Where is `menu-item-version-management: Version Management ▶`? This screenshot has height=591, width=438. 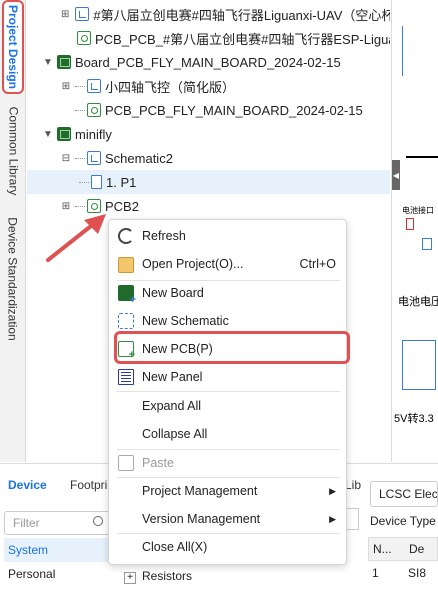
menu-item-version-management: Version Management ▶ is located at coordinates (228, 519).